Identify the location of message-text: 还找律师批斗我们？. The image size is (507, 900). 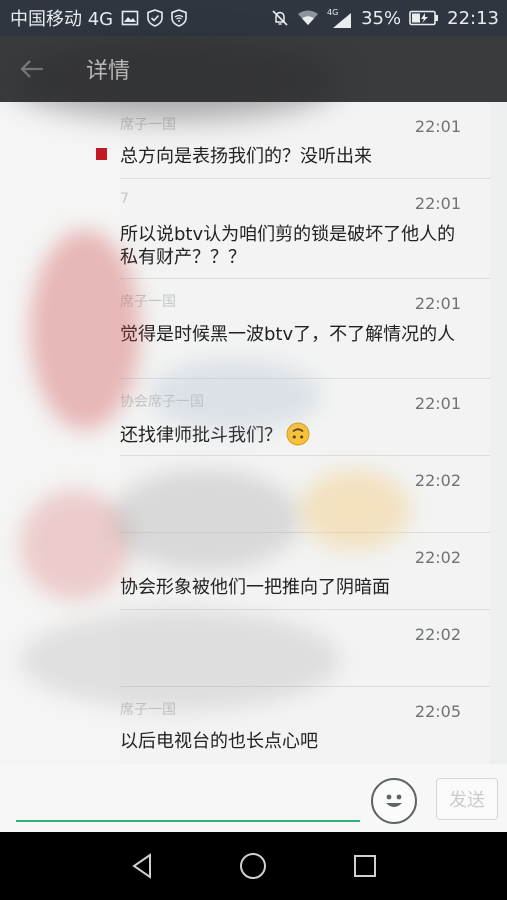
(201, 435).